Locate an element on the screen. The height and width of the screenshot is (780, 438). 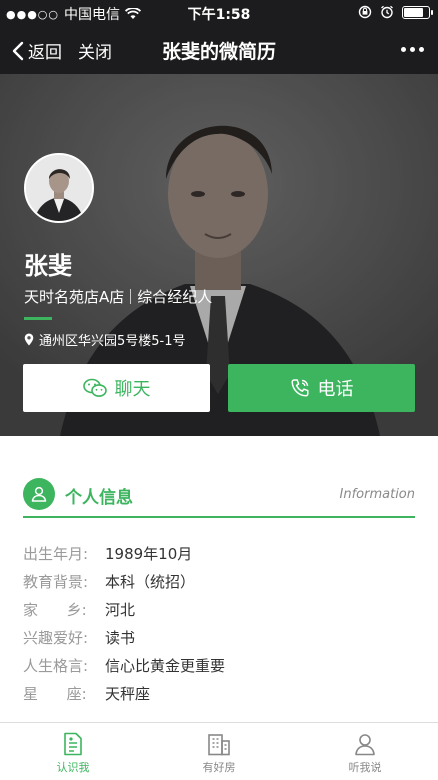
tab-about-me: 认识我 is located at coordinates (73, 751).